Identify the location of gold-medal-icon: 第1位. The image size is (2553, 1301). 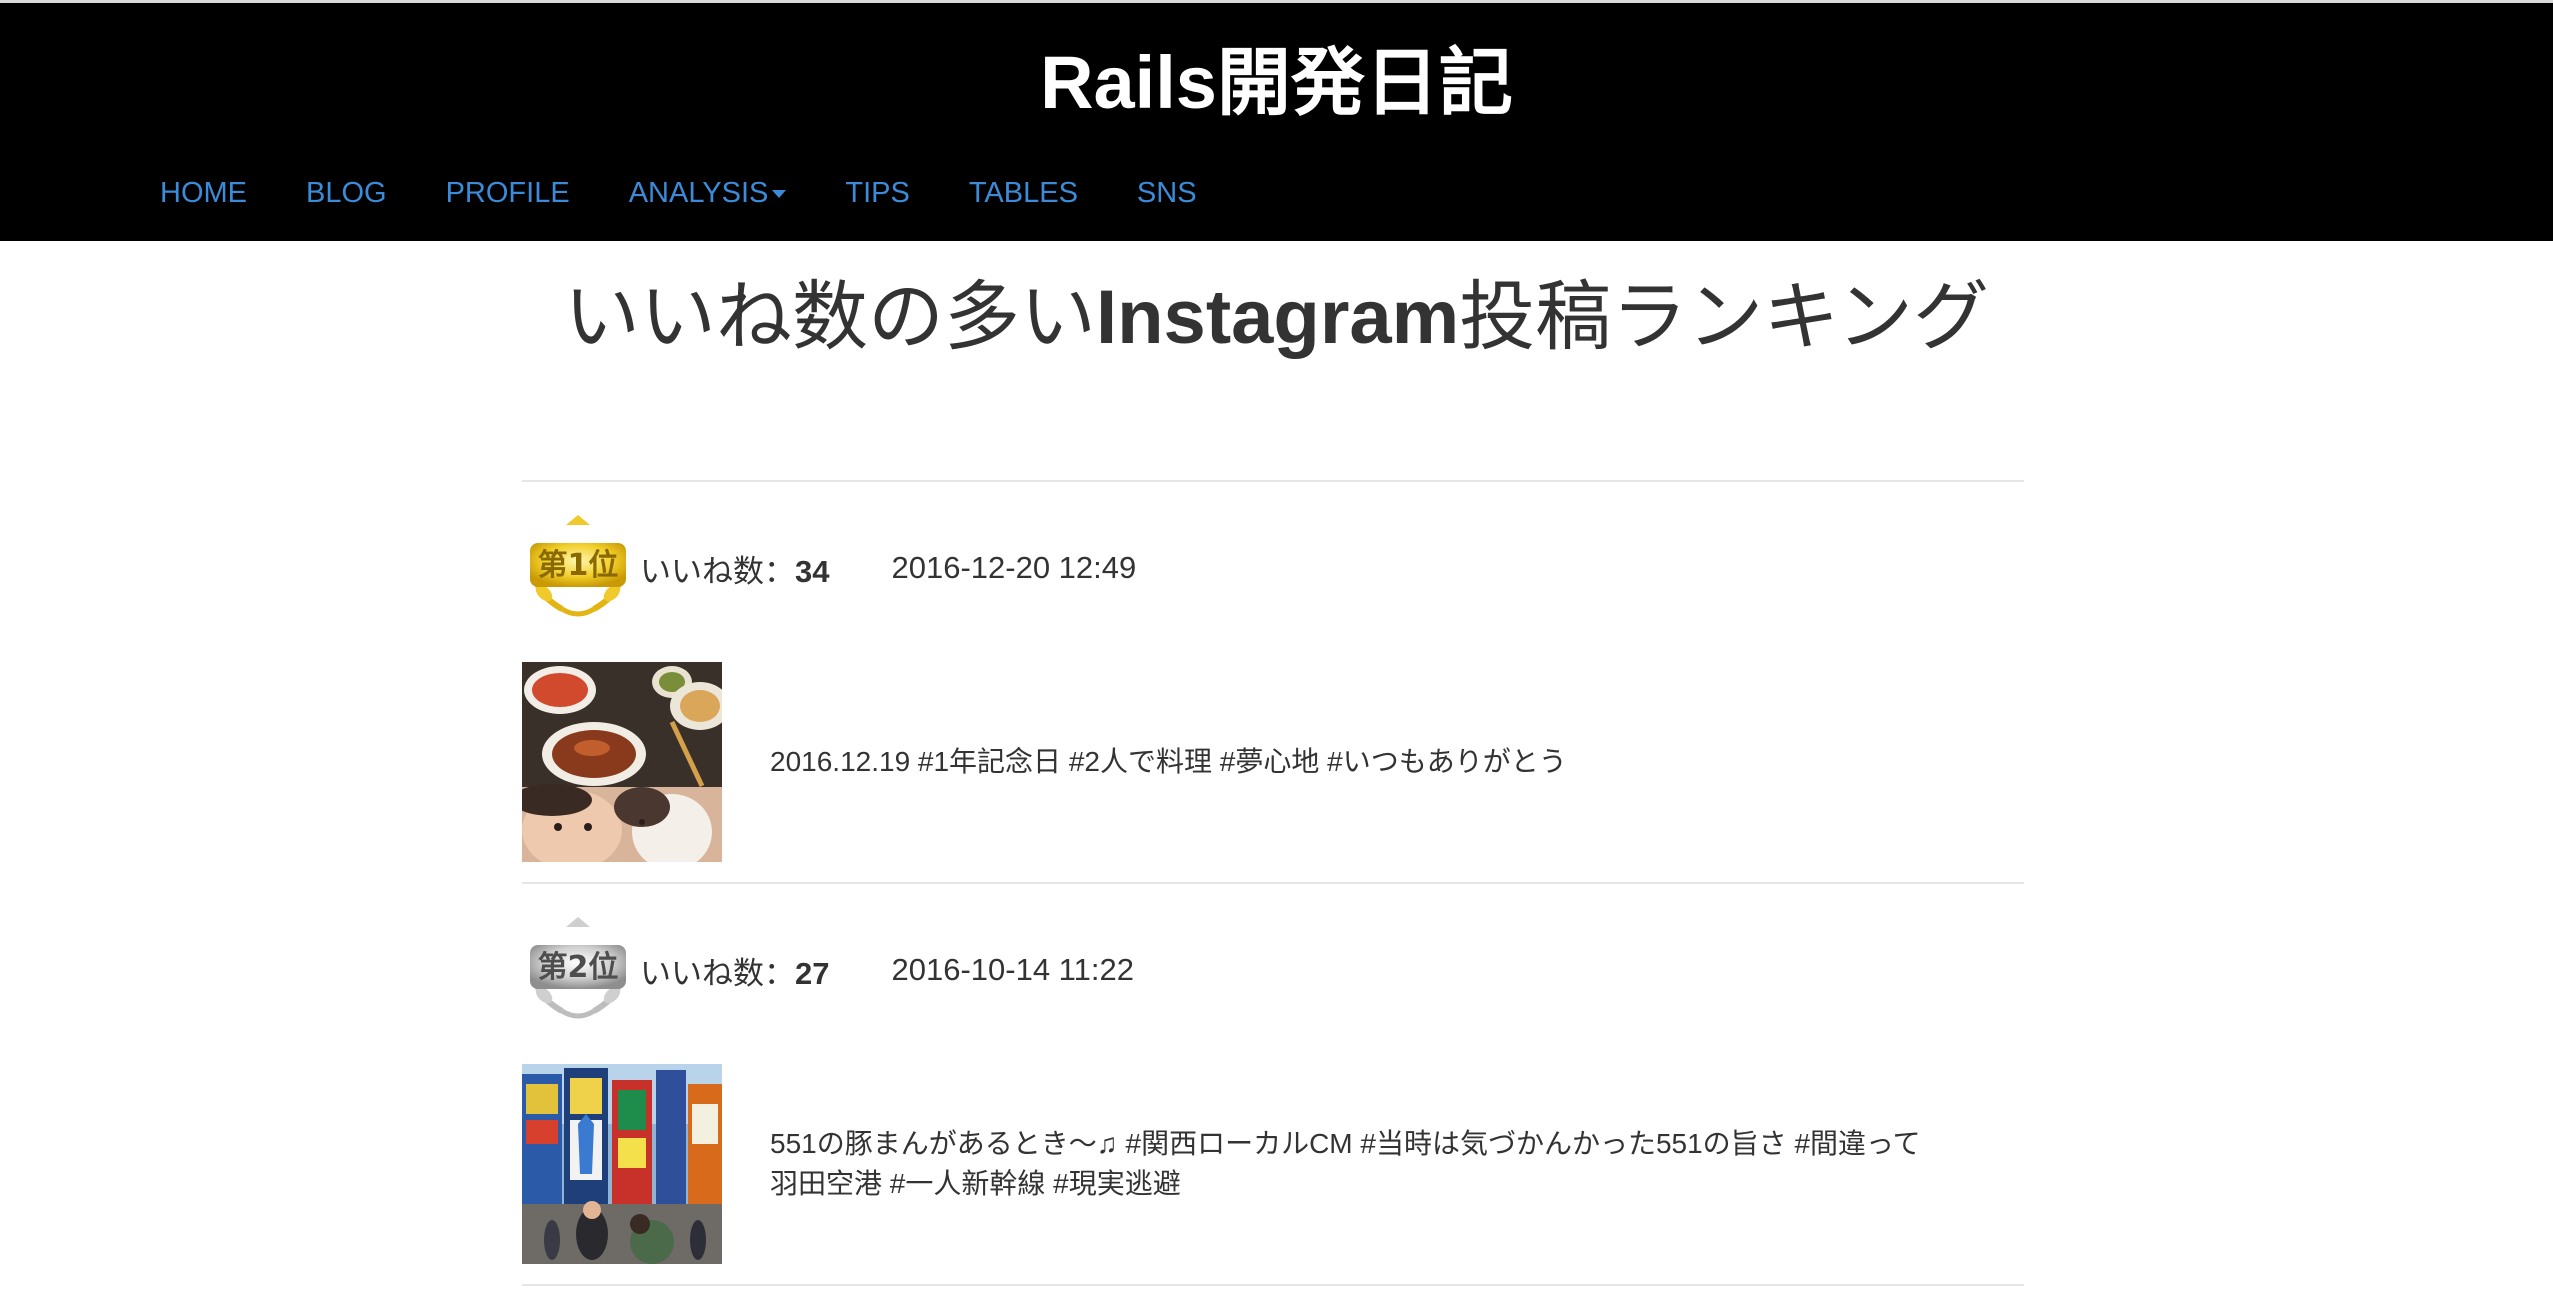
(578, 568).